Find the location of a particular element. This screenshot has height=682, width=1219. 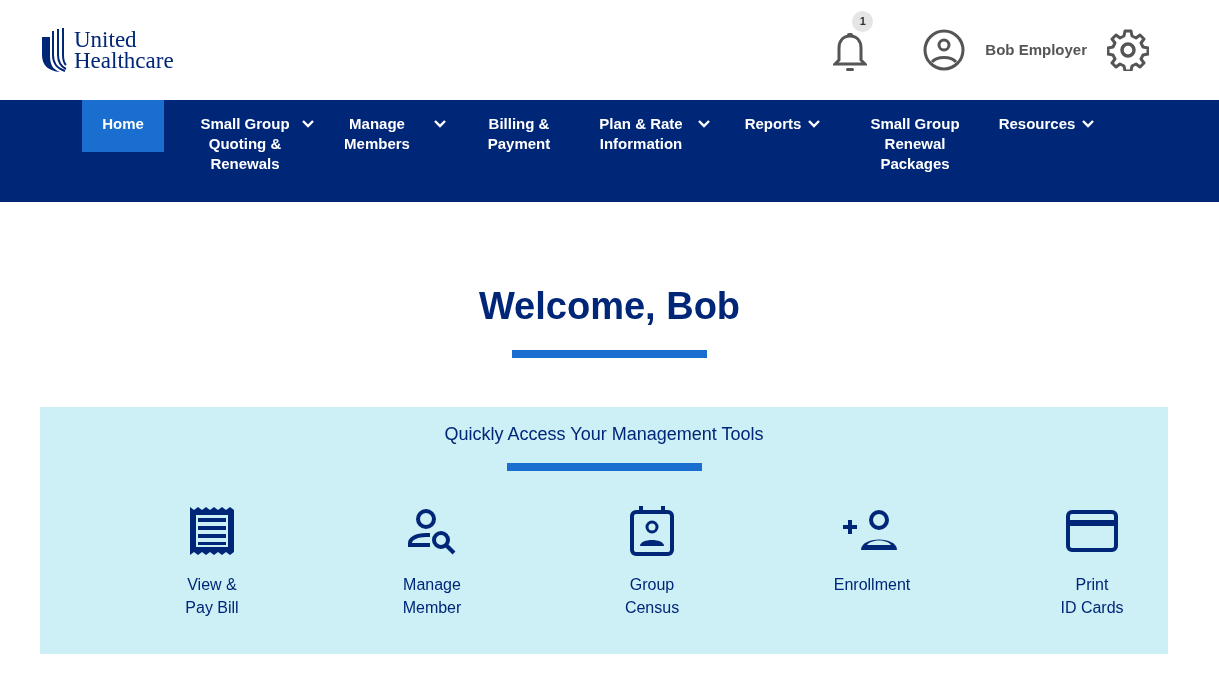

tools-heading: Quickly Access Your Management Tools is located at coordinates (604, 434).